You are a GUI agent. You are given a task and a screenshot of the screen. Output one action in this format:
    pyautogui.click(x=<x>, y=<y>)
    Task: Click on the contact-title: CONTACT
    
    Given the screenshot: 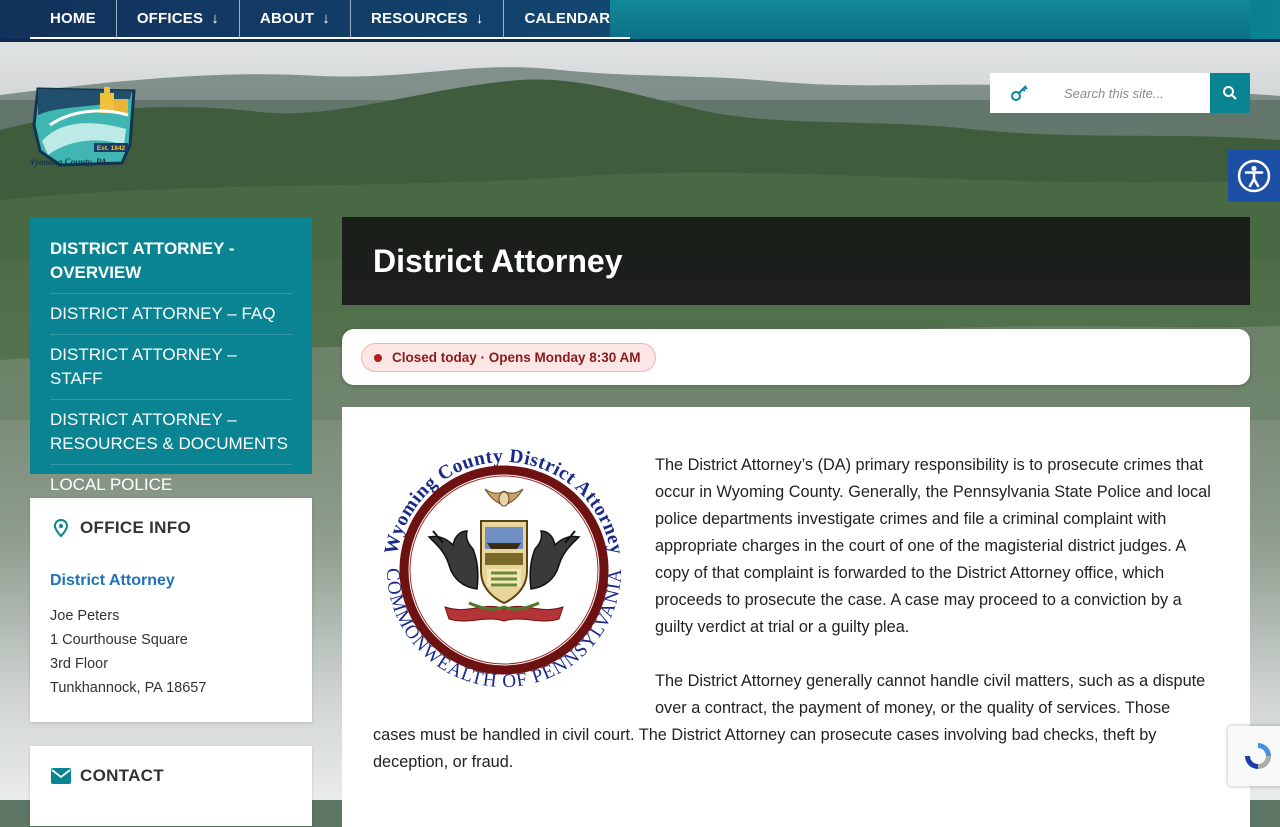 What is the action you would take?
    pyautogui.click(x=122, y=775)
    